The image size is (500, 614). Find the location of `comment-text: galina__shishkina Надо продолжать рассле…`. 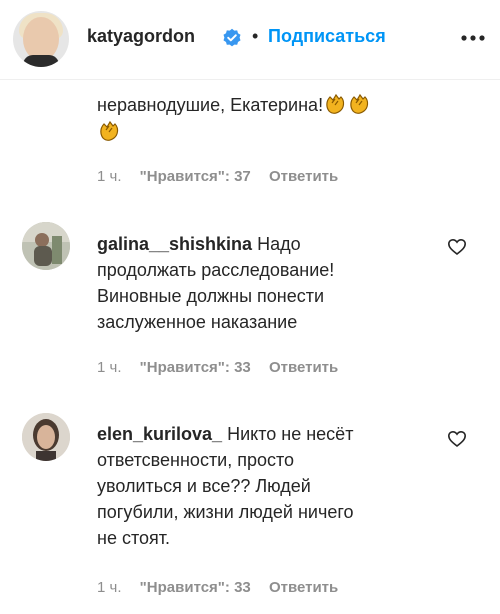

comment-text: galina__shishkina Надо продолжать рассле… is located at coordinates (215, 283).